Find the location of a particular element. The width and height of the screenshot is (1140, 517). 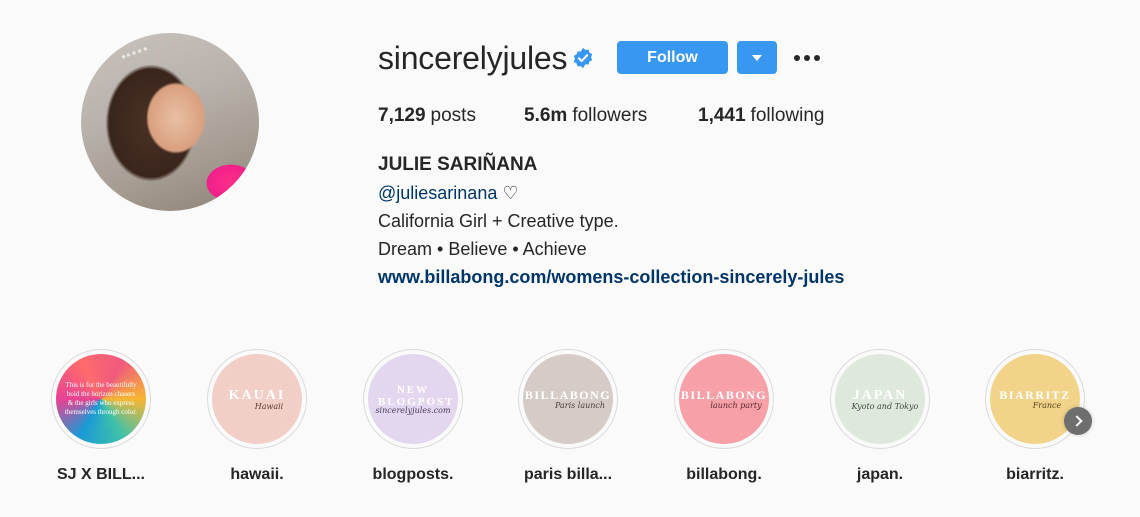

highlight-ring: BILLABONG launch party is located at coordinates (724, 399).